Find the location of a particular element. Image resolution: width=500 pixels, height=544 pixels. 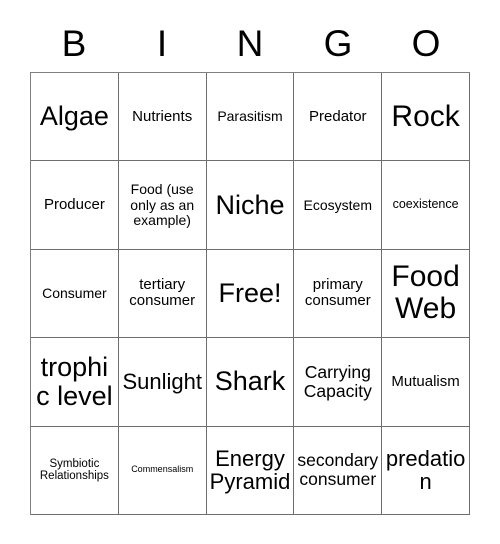

bingo-cell-r4c4: Carrying Capacity is located at coordinates (338, 382).